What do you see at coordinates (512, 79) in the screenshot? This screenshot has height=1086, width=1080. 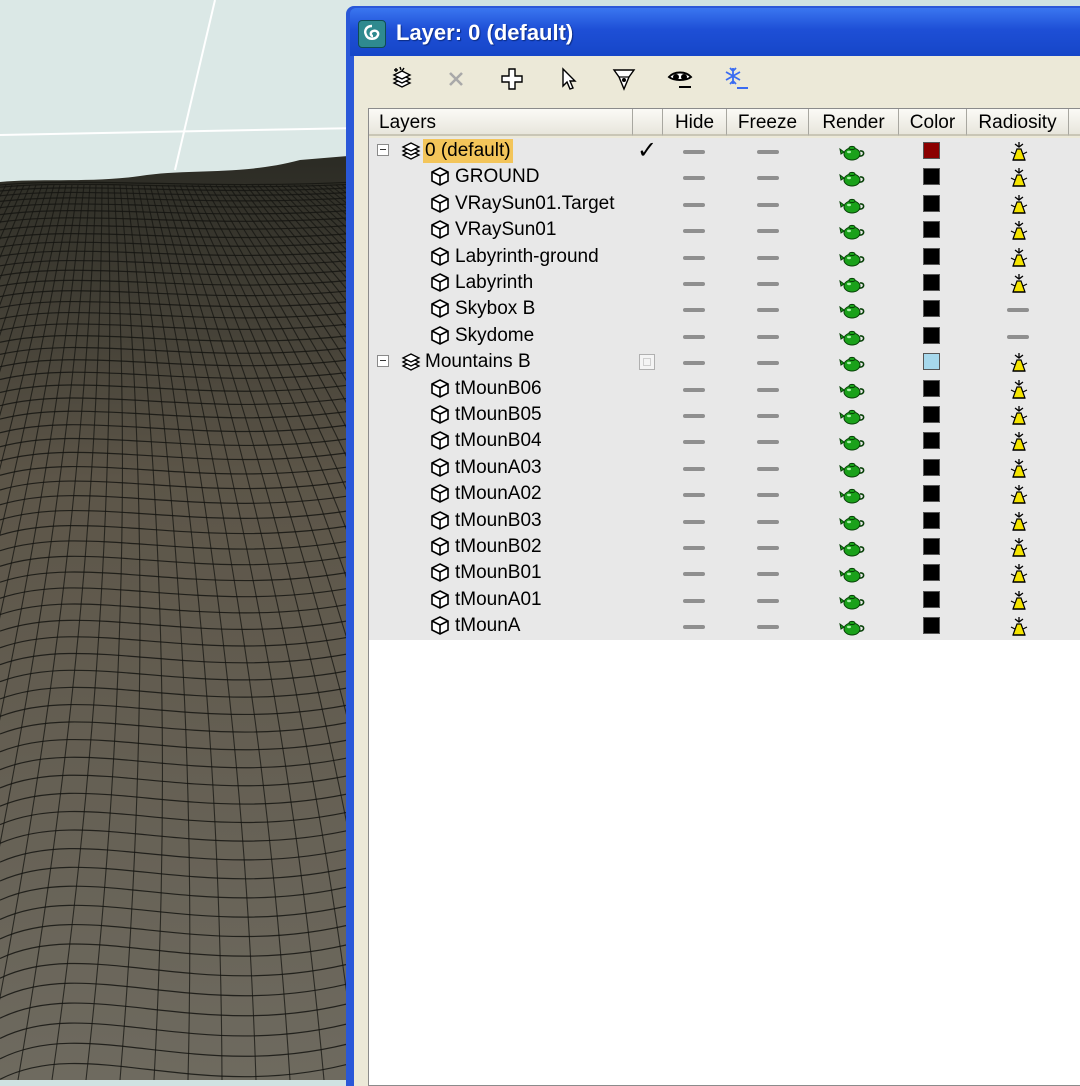 I see `add-to-layer-button` at bounding box center [512, 79].